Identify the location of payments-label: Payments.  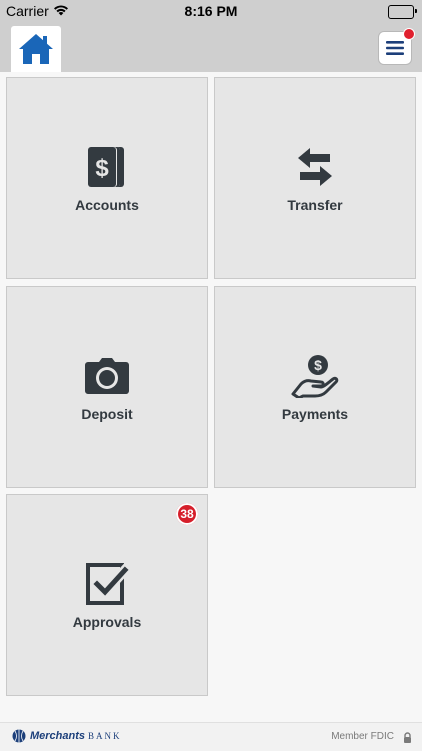
(315, 414).